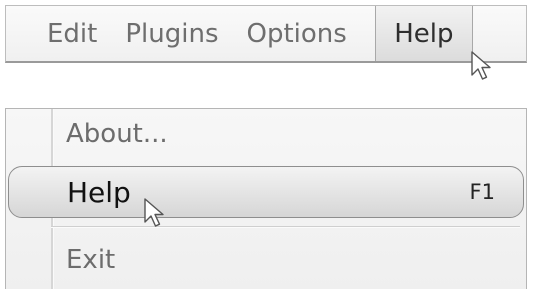  Describe the element at coordinates (482, 192) in the screenshot. I see `menu-item-help-shortcut: F1` at that location.